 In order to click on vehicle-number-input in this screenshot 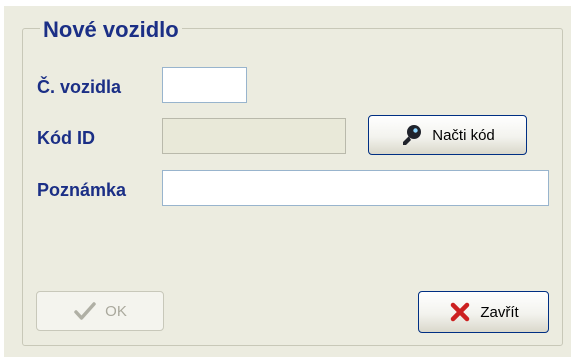, I will do `click(204, 85)`.